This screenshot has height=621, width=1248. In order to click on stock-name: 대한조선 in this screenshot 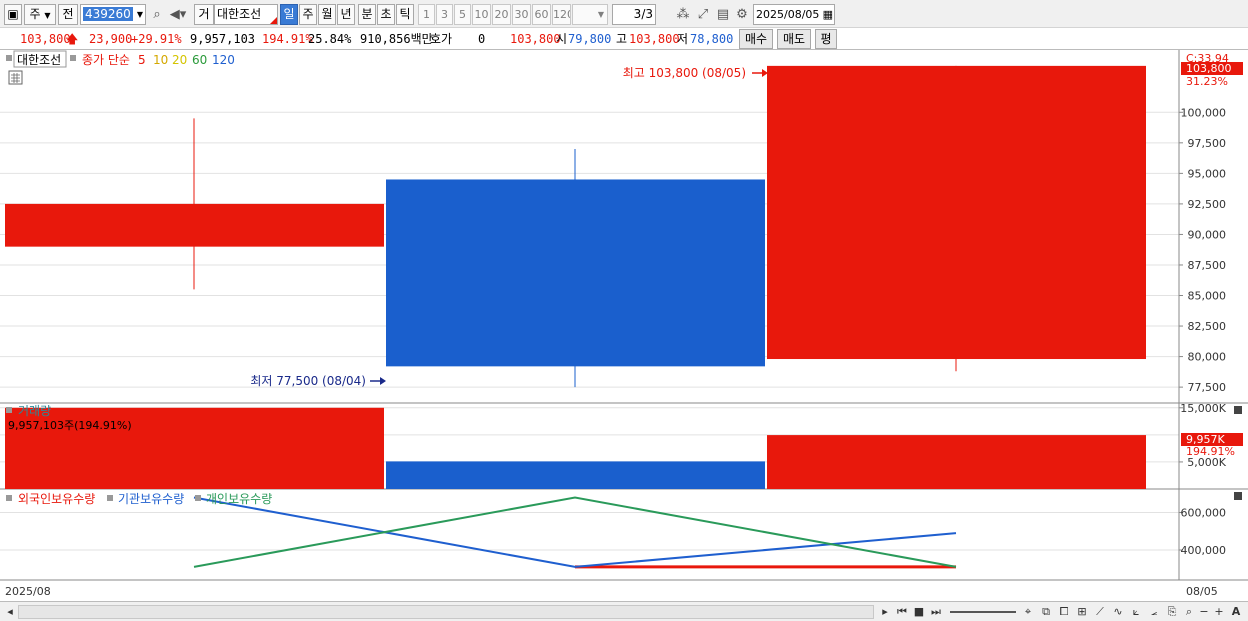, I will do `click(239, 14)`.